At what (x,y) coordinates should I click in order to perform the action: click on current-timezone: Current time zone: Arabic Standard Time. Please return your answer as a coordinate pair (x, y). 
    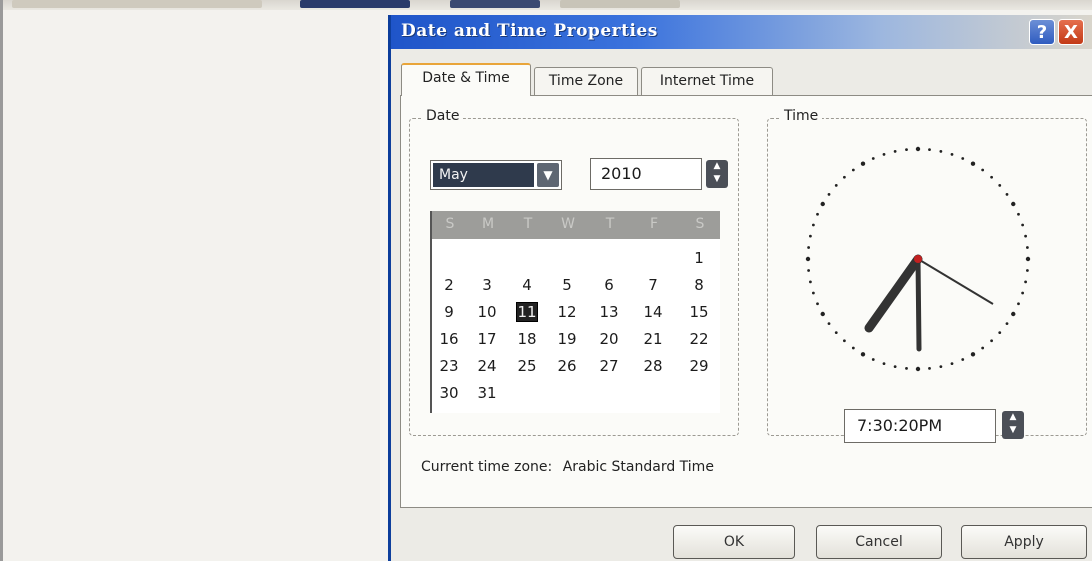
    Looking at the image, I should click on (567, 467).